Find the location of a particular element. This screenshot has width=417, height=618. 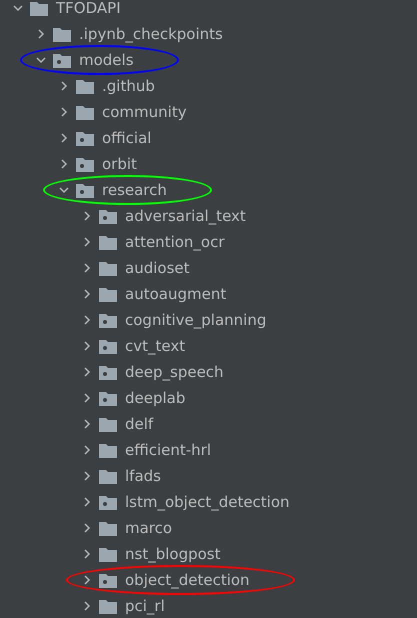

folder-name: autoaugment is located at coordinates (175, 294).